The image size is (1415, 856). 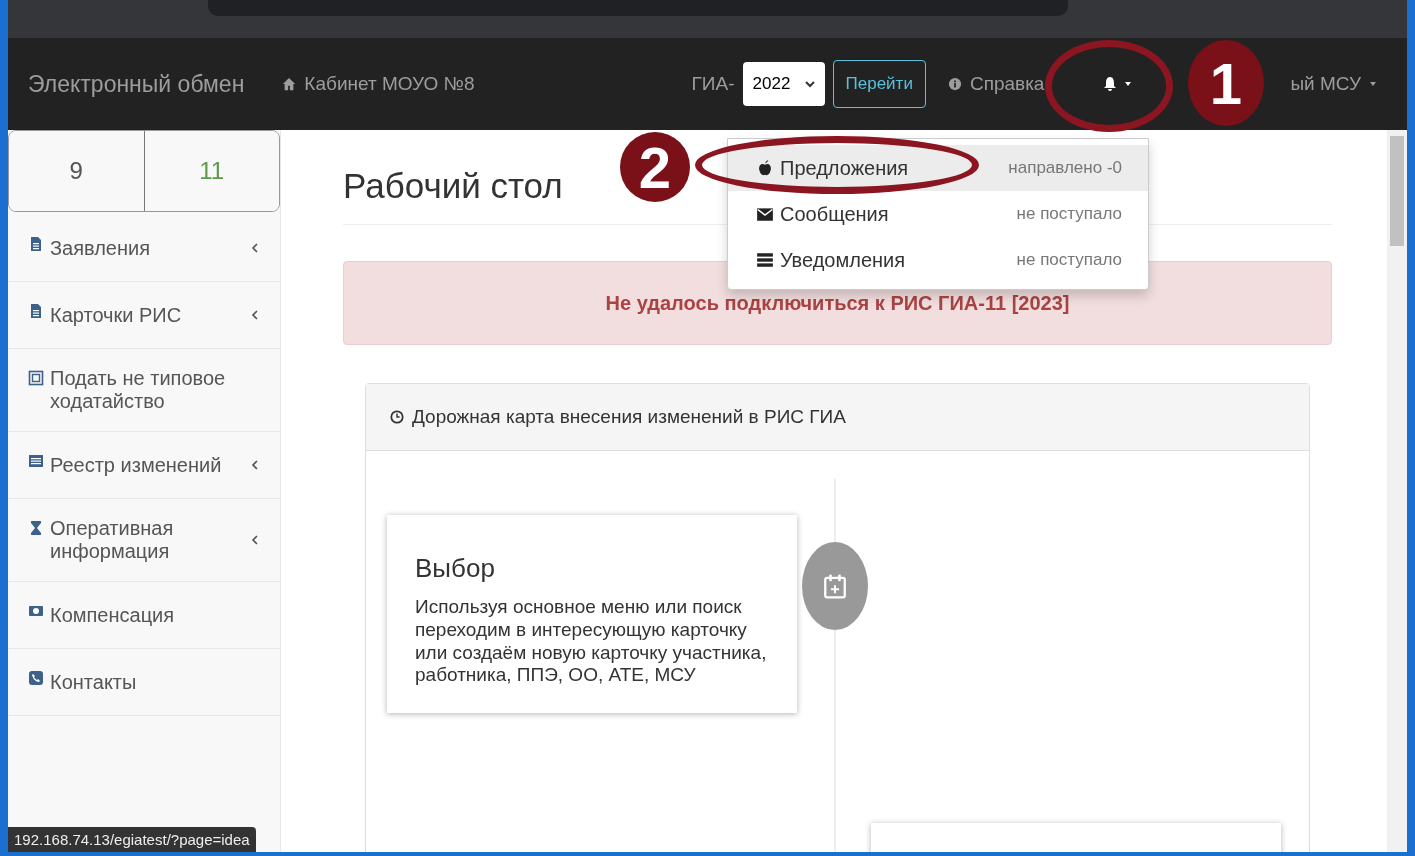 What do you see at coordinates (1110, 84) in the screenshot?
I see `bell-icon` at bounding box center [1110, 84].